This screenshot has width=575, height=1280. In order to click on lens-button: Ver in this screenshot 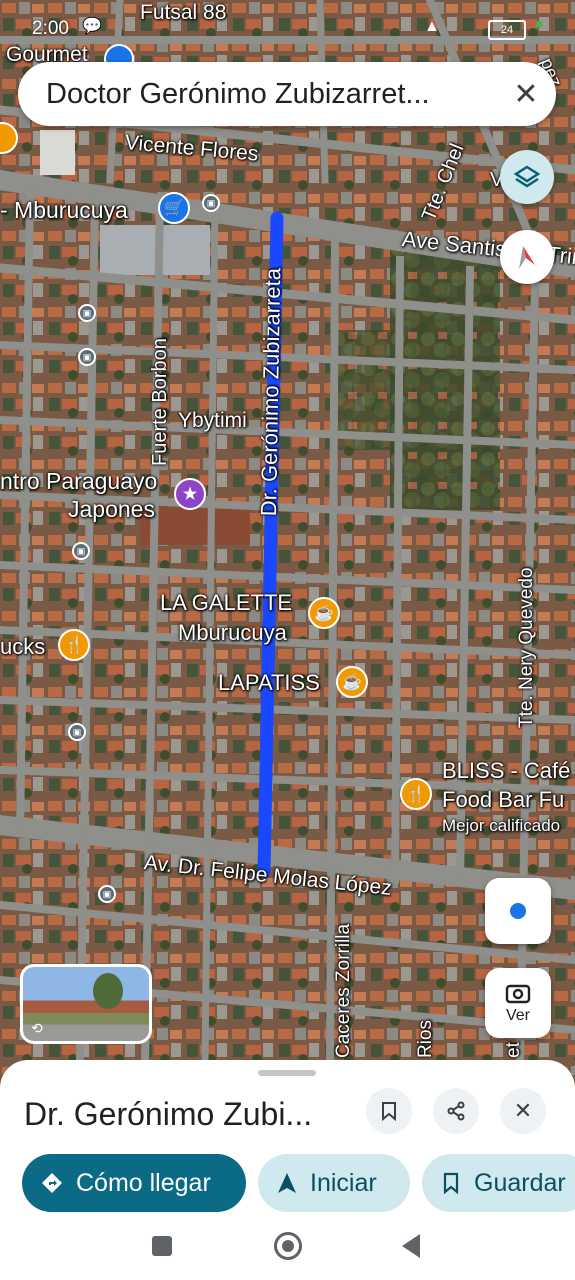, I will do `click(518, 1003)`.